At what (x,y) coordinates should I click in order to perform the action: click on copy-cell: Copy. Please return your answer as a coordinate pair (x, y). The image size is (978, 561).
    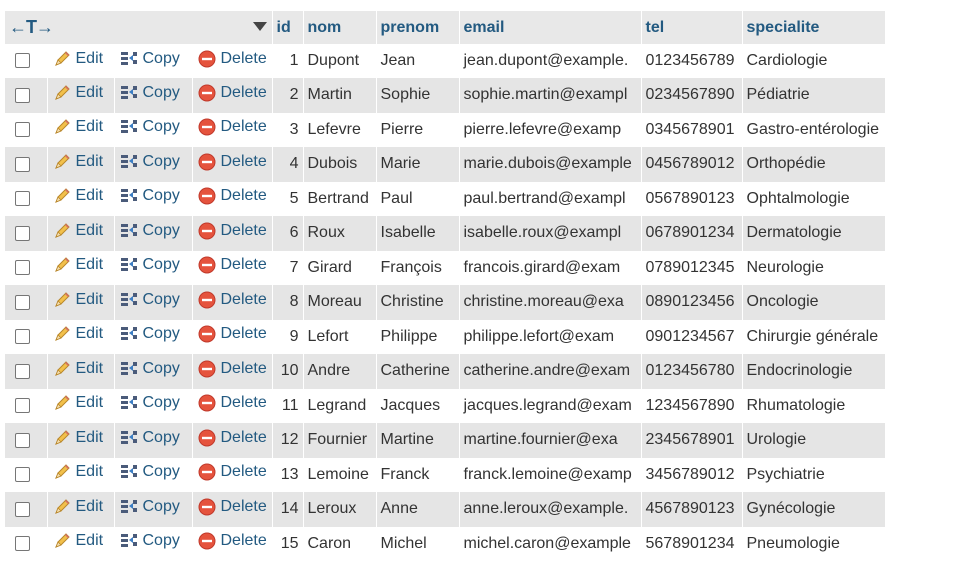
    Looking at the image, I should click on (153, 95).